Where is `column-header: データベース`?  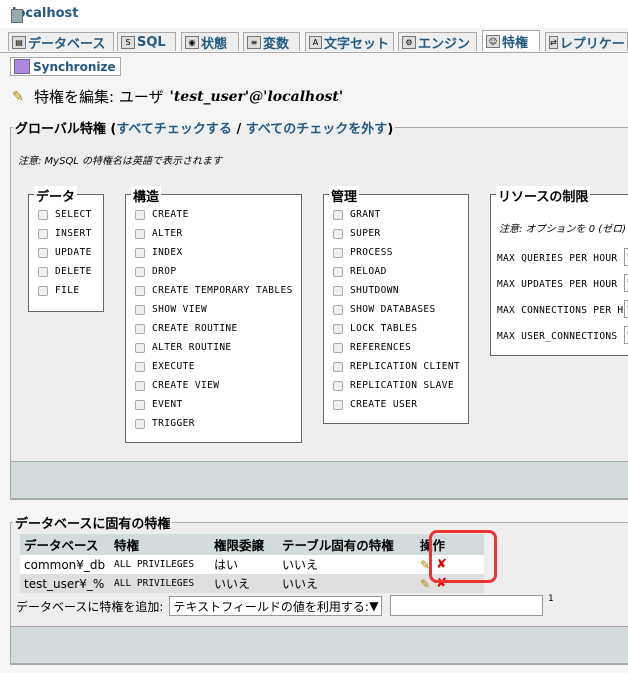
column-header: データベース is located at coordinates (65, 544).